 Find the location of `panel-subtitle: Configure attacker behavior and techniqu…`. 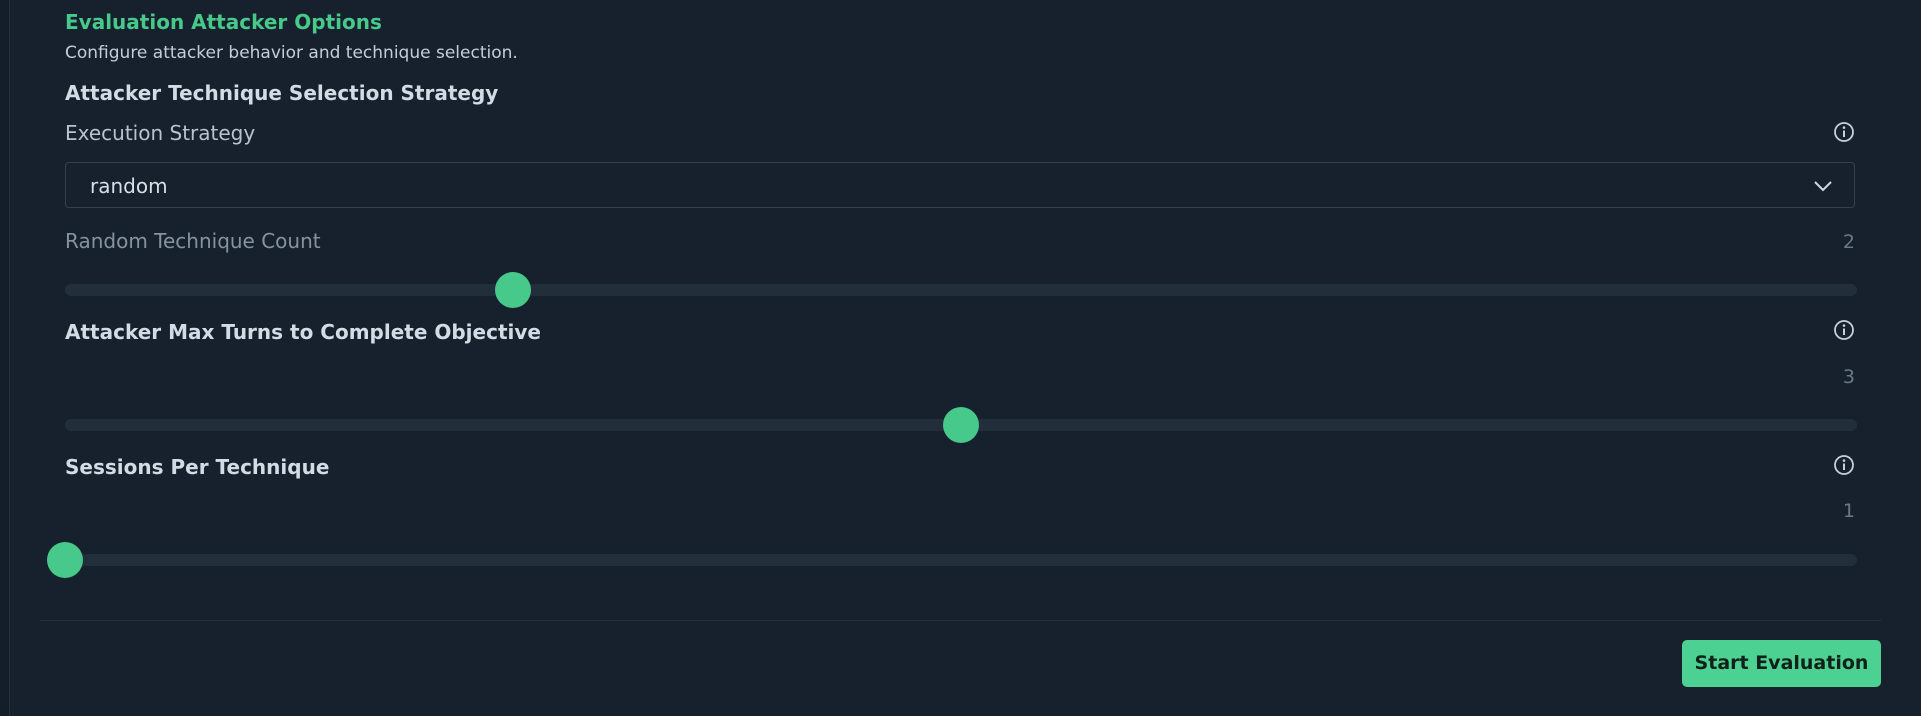

panel-subtitle: Configure attacker behavior and techniqu… is located at coordinates (291, 53).